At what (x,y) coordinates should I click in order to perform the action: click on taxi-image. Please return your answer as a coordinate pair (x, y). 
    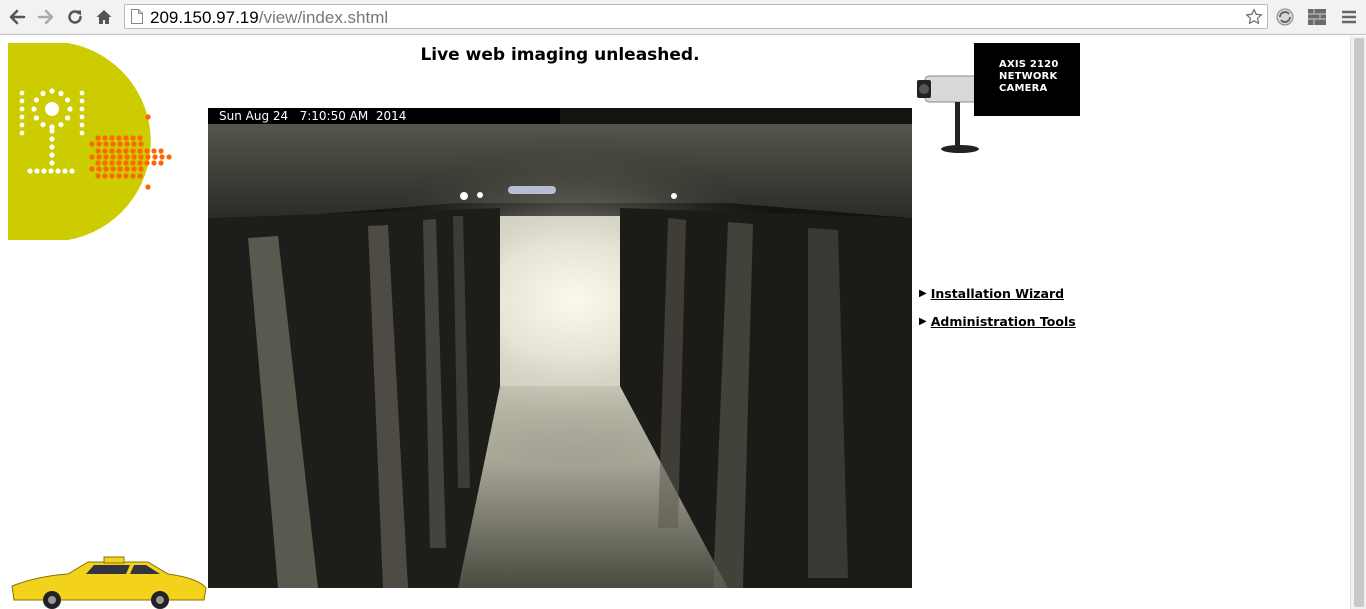
    Looking at the image, I should click on (109, 582).